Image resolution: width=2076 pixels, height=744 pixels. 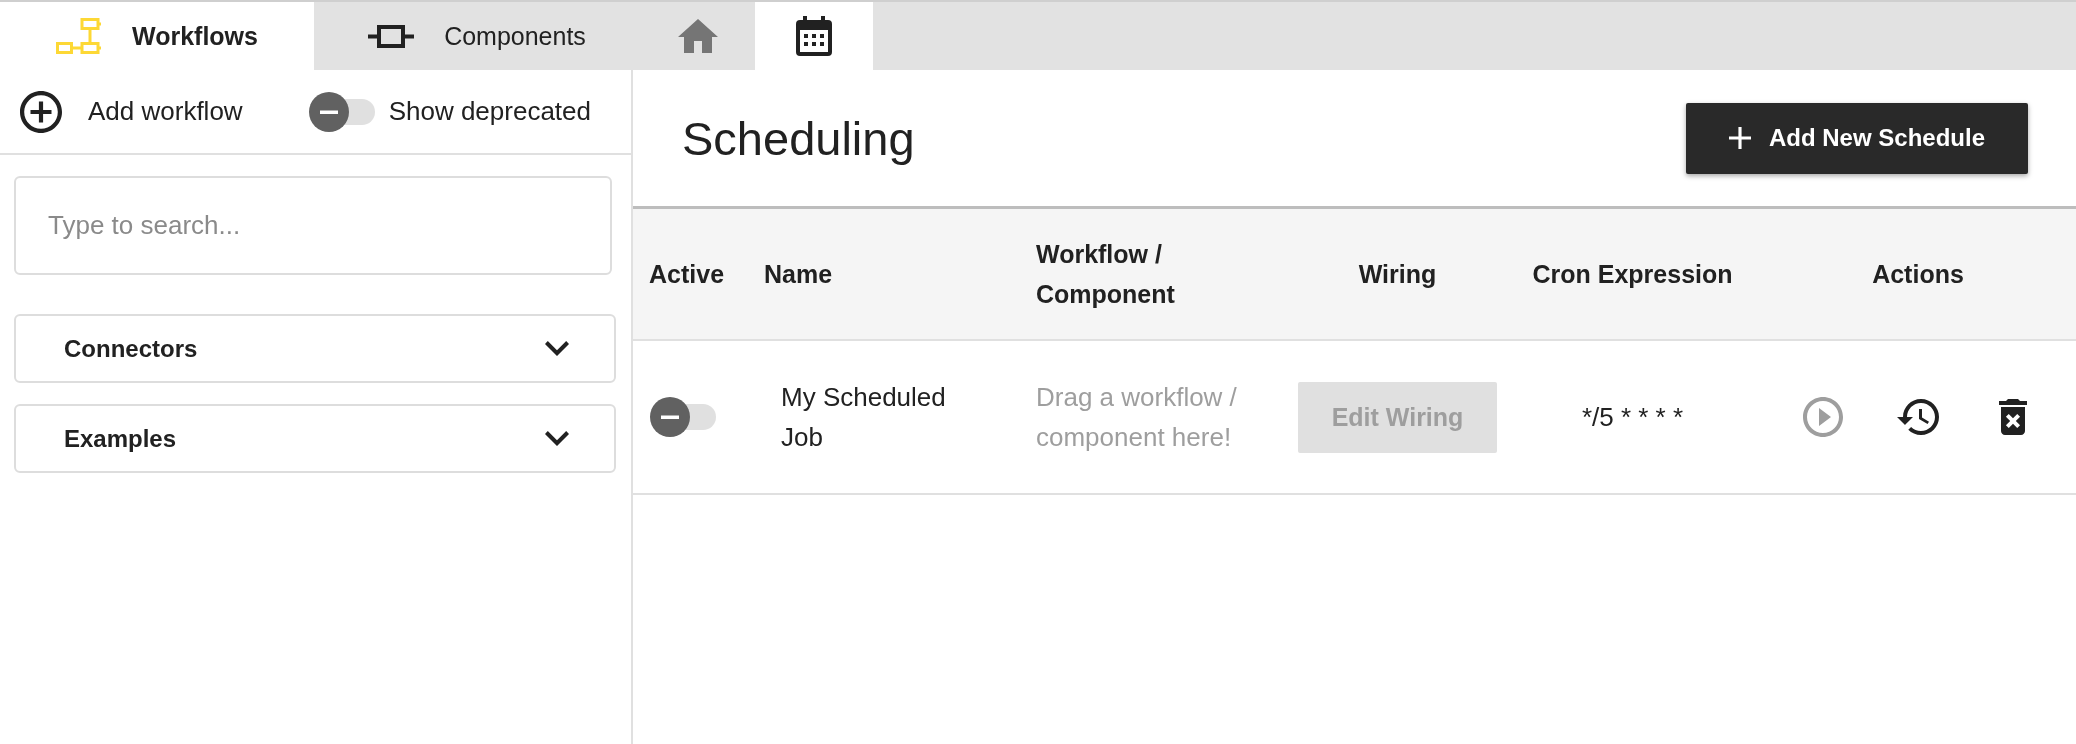 What do you see at coordinates (315, 438) in the screenshot?
I see `accordion-header: Examples` at bounding box center [315, 438].